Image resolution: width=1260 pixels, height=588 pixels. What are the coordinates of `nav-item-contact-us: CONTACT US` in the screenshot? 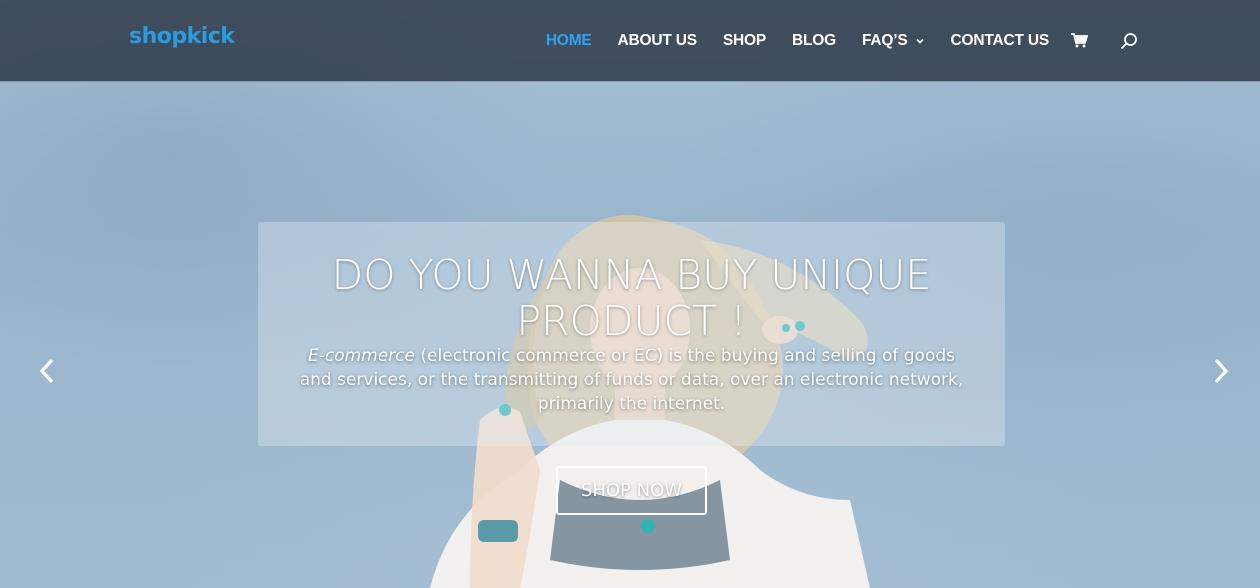 It's located at (1000, 41).